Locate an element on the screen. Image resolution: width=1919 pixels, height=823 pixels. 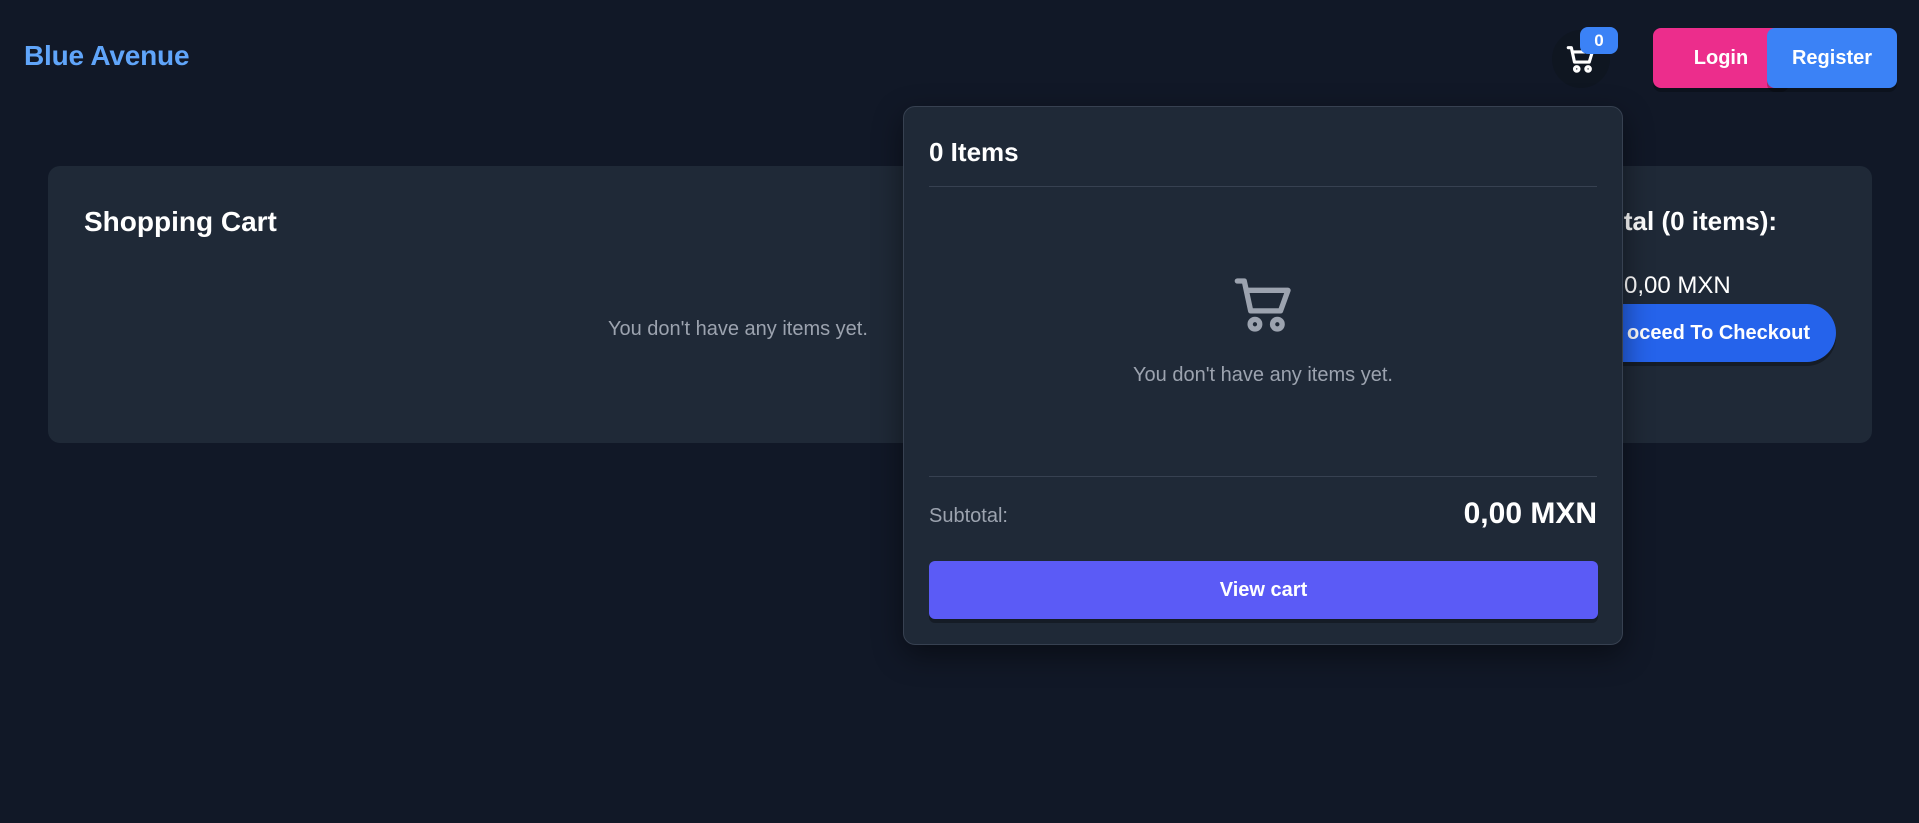
cart-count-badge: 0 is located at coordinates (1599, 40).